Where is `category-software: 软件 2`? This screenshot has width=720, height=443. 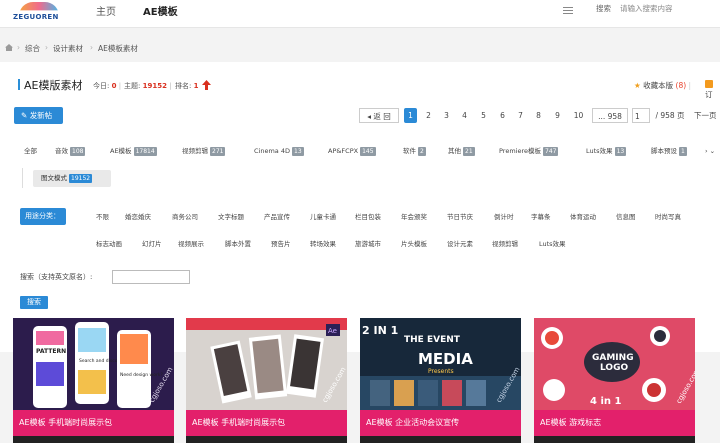 category-software: 软件 2 is located at coordinates (414, 151).